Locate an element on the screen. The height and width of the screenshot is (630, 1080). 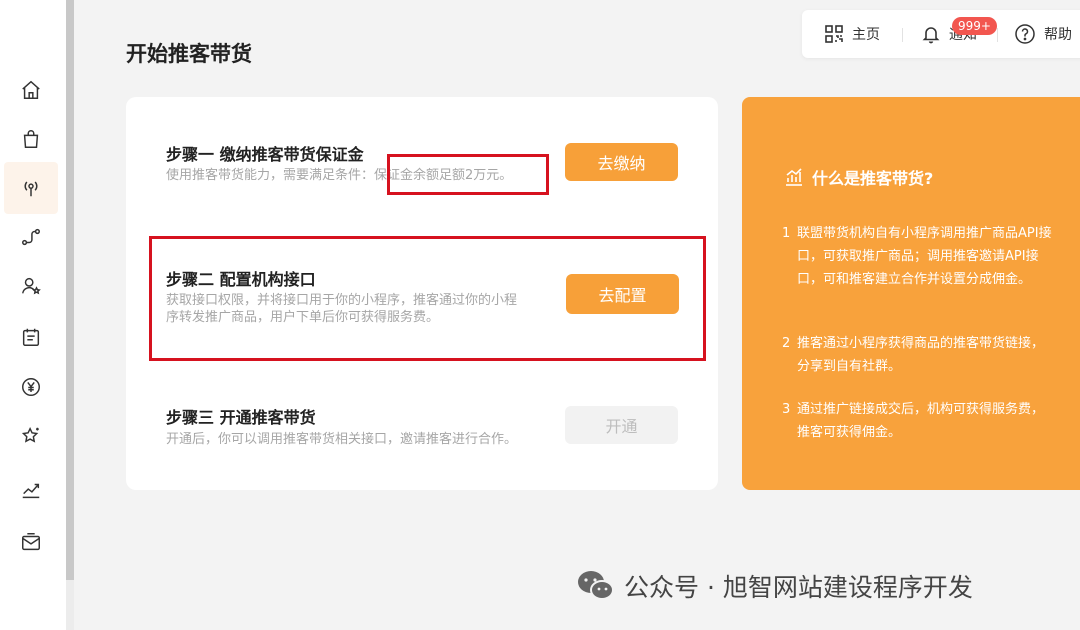
sidebar-item-messages is located at coordinates (31, 542).